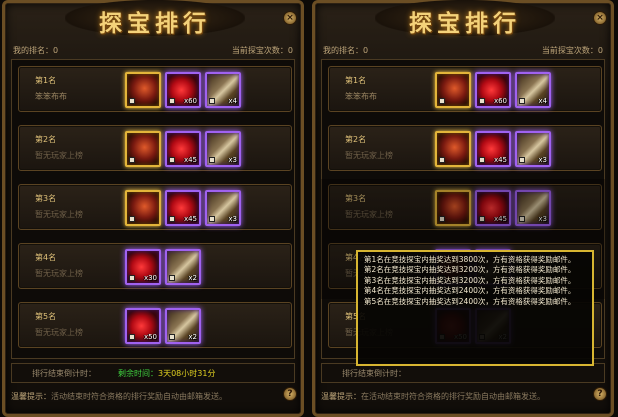  Describe the element at coordinates (470, 259) in the screenshot. I see `tooltip-line: 第1名在竞技探宝内抽奖达到3800次，方有资格获得奖励邮件。` at that location.